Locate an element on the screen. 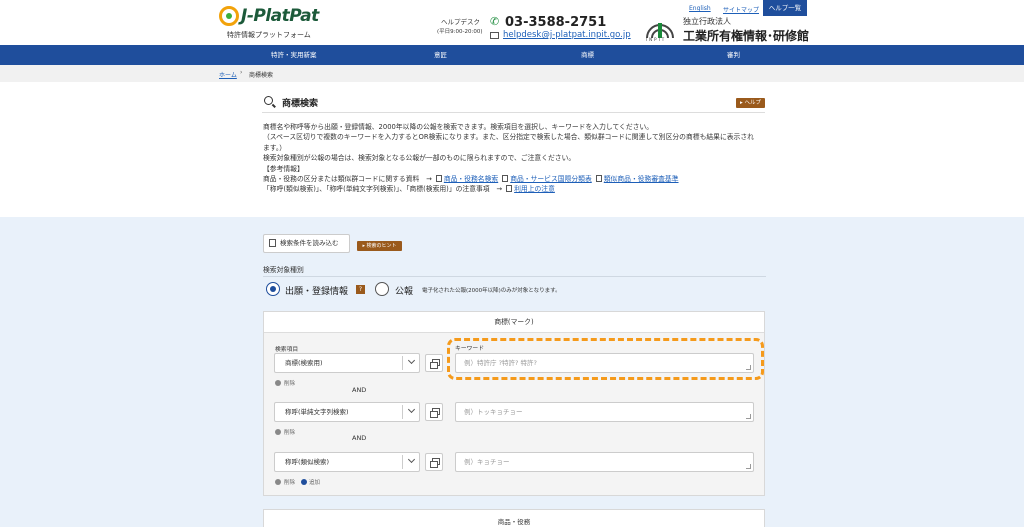 The image size is (1024, 527). helpdesk-hours: (平日9:00-20:00) is located at coordinates (460, 32).